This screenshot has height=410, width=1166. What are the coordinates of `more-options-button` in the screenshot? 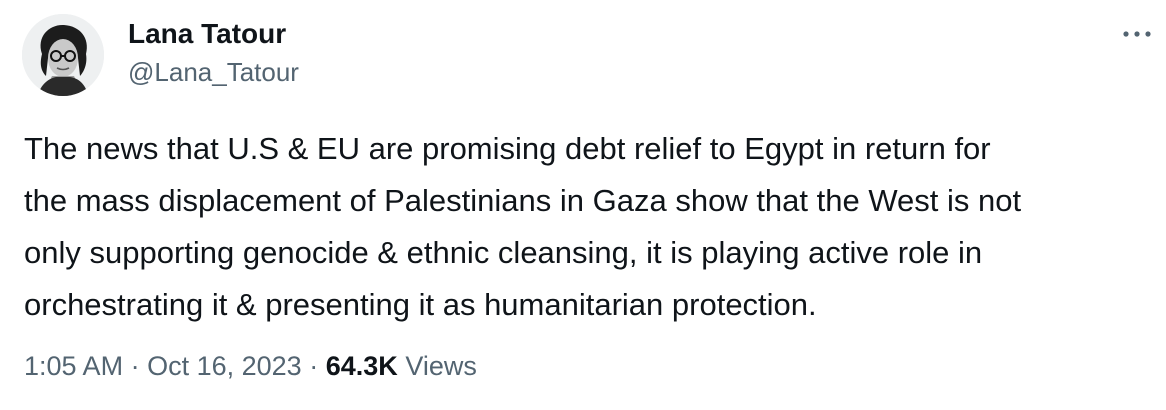 It's located at (1138, 34).